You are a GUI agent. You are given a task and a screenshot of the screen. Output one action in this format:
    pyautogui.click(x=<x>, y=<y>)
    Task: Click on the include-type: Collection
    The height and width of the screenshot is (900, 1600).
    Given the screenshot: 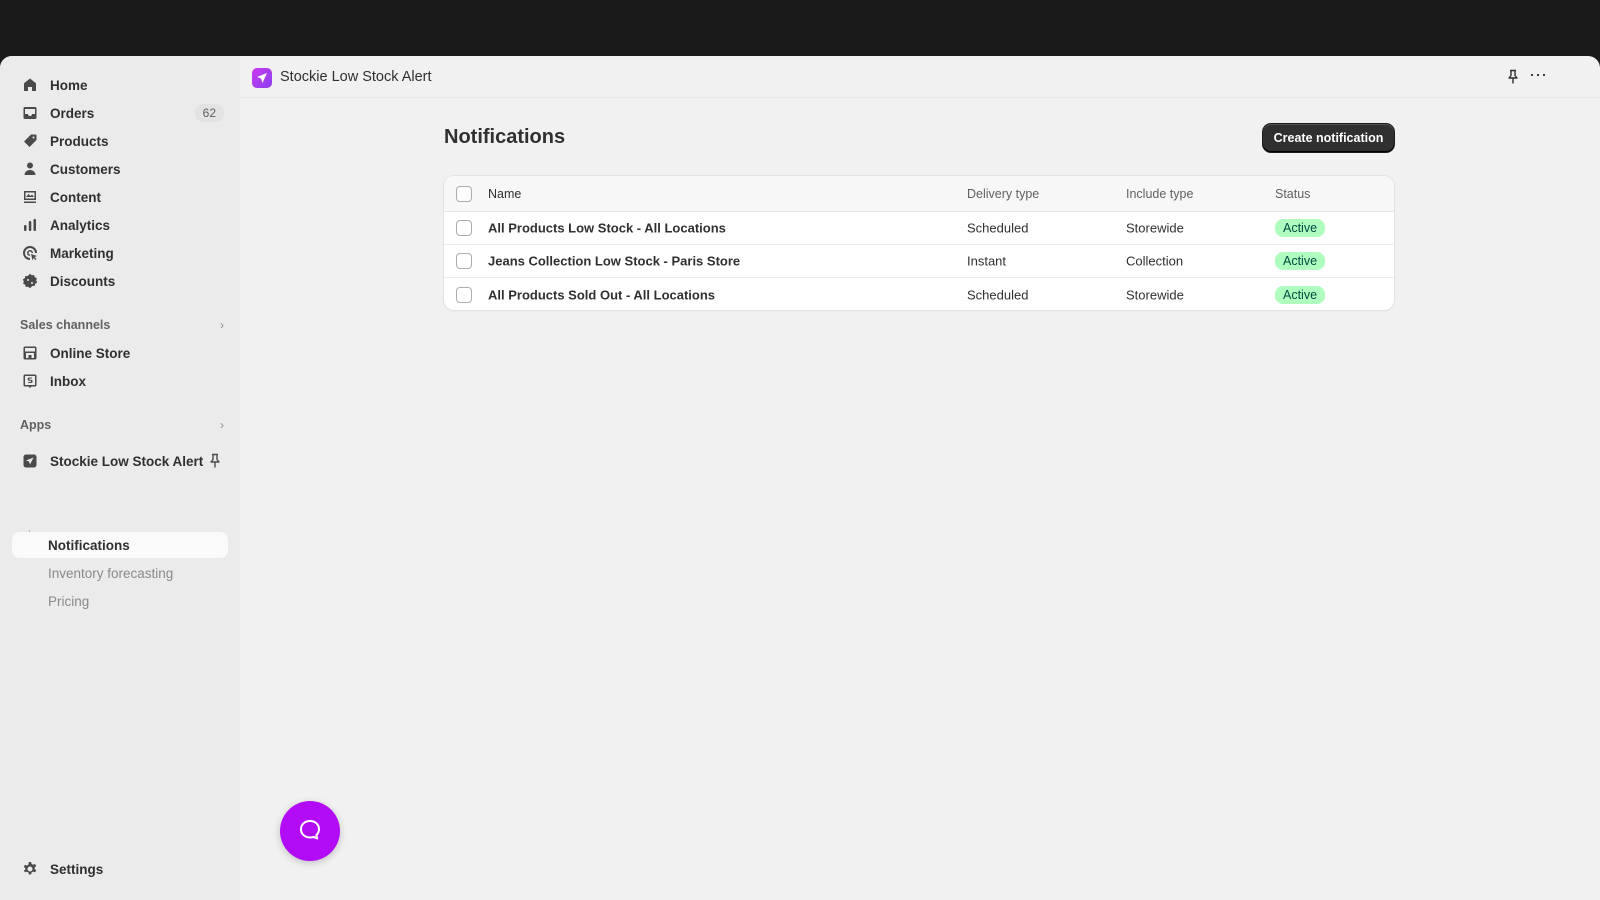 What is the action you would take?
    pyautogui.click(x=1155, y=261)
    